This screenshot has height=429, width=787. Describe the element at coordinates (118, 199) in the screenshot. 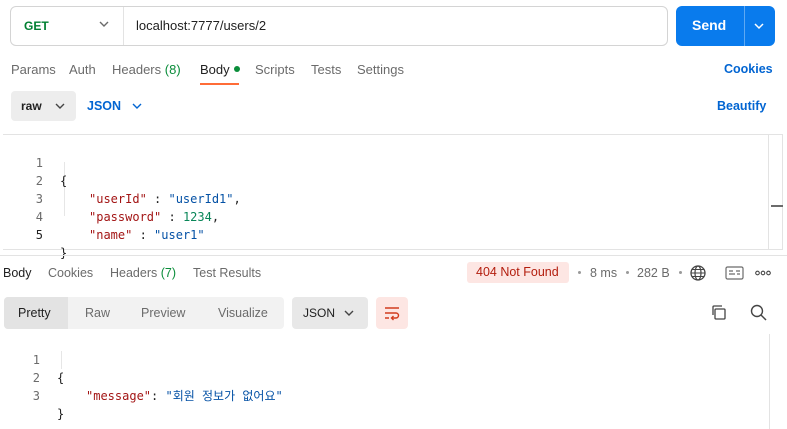

I see `json-key: "userId"` at that location.